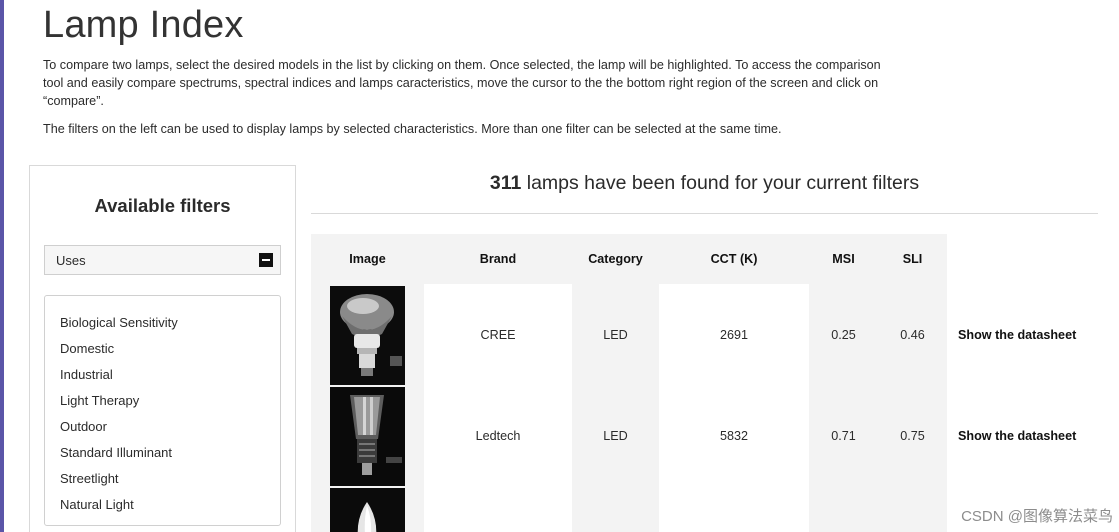 The height and width of the screenshot is (532, 1119). Describe the element at coordinates (162, 260) in the screenshot. I see `uses-filter-toggle: Uses` at that location.